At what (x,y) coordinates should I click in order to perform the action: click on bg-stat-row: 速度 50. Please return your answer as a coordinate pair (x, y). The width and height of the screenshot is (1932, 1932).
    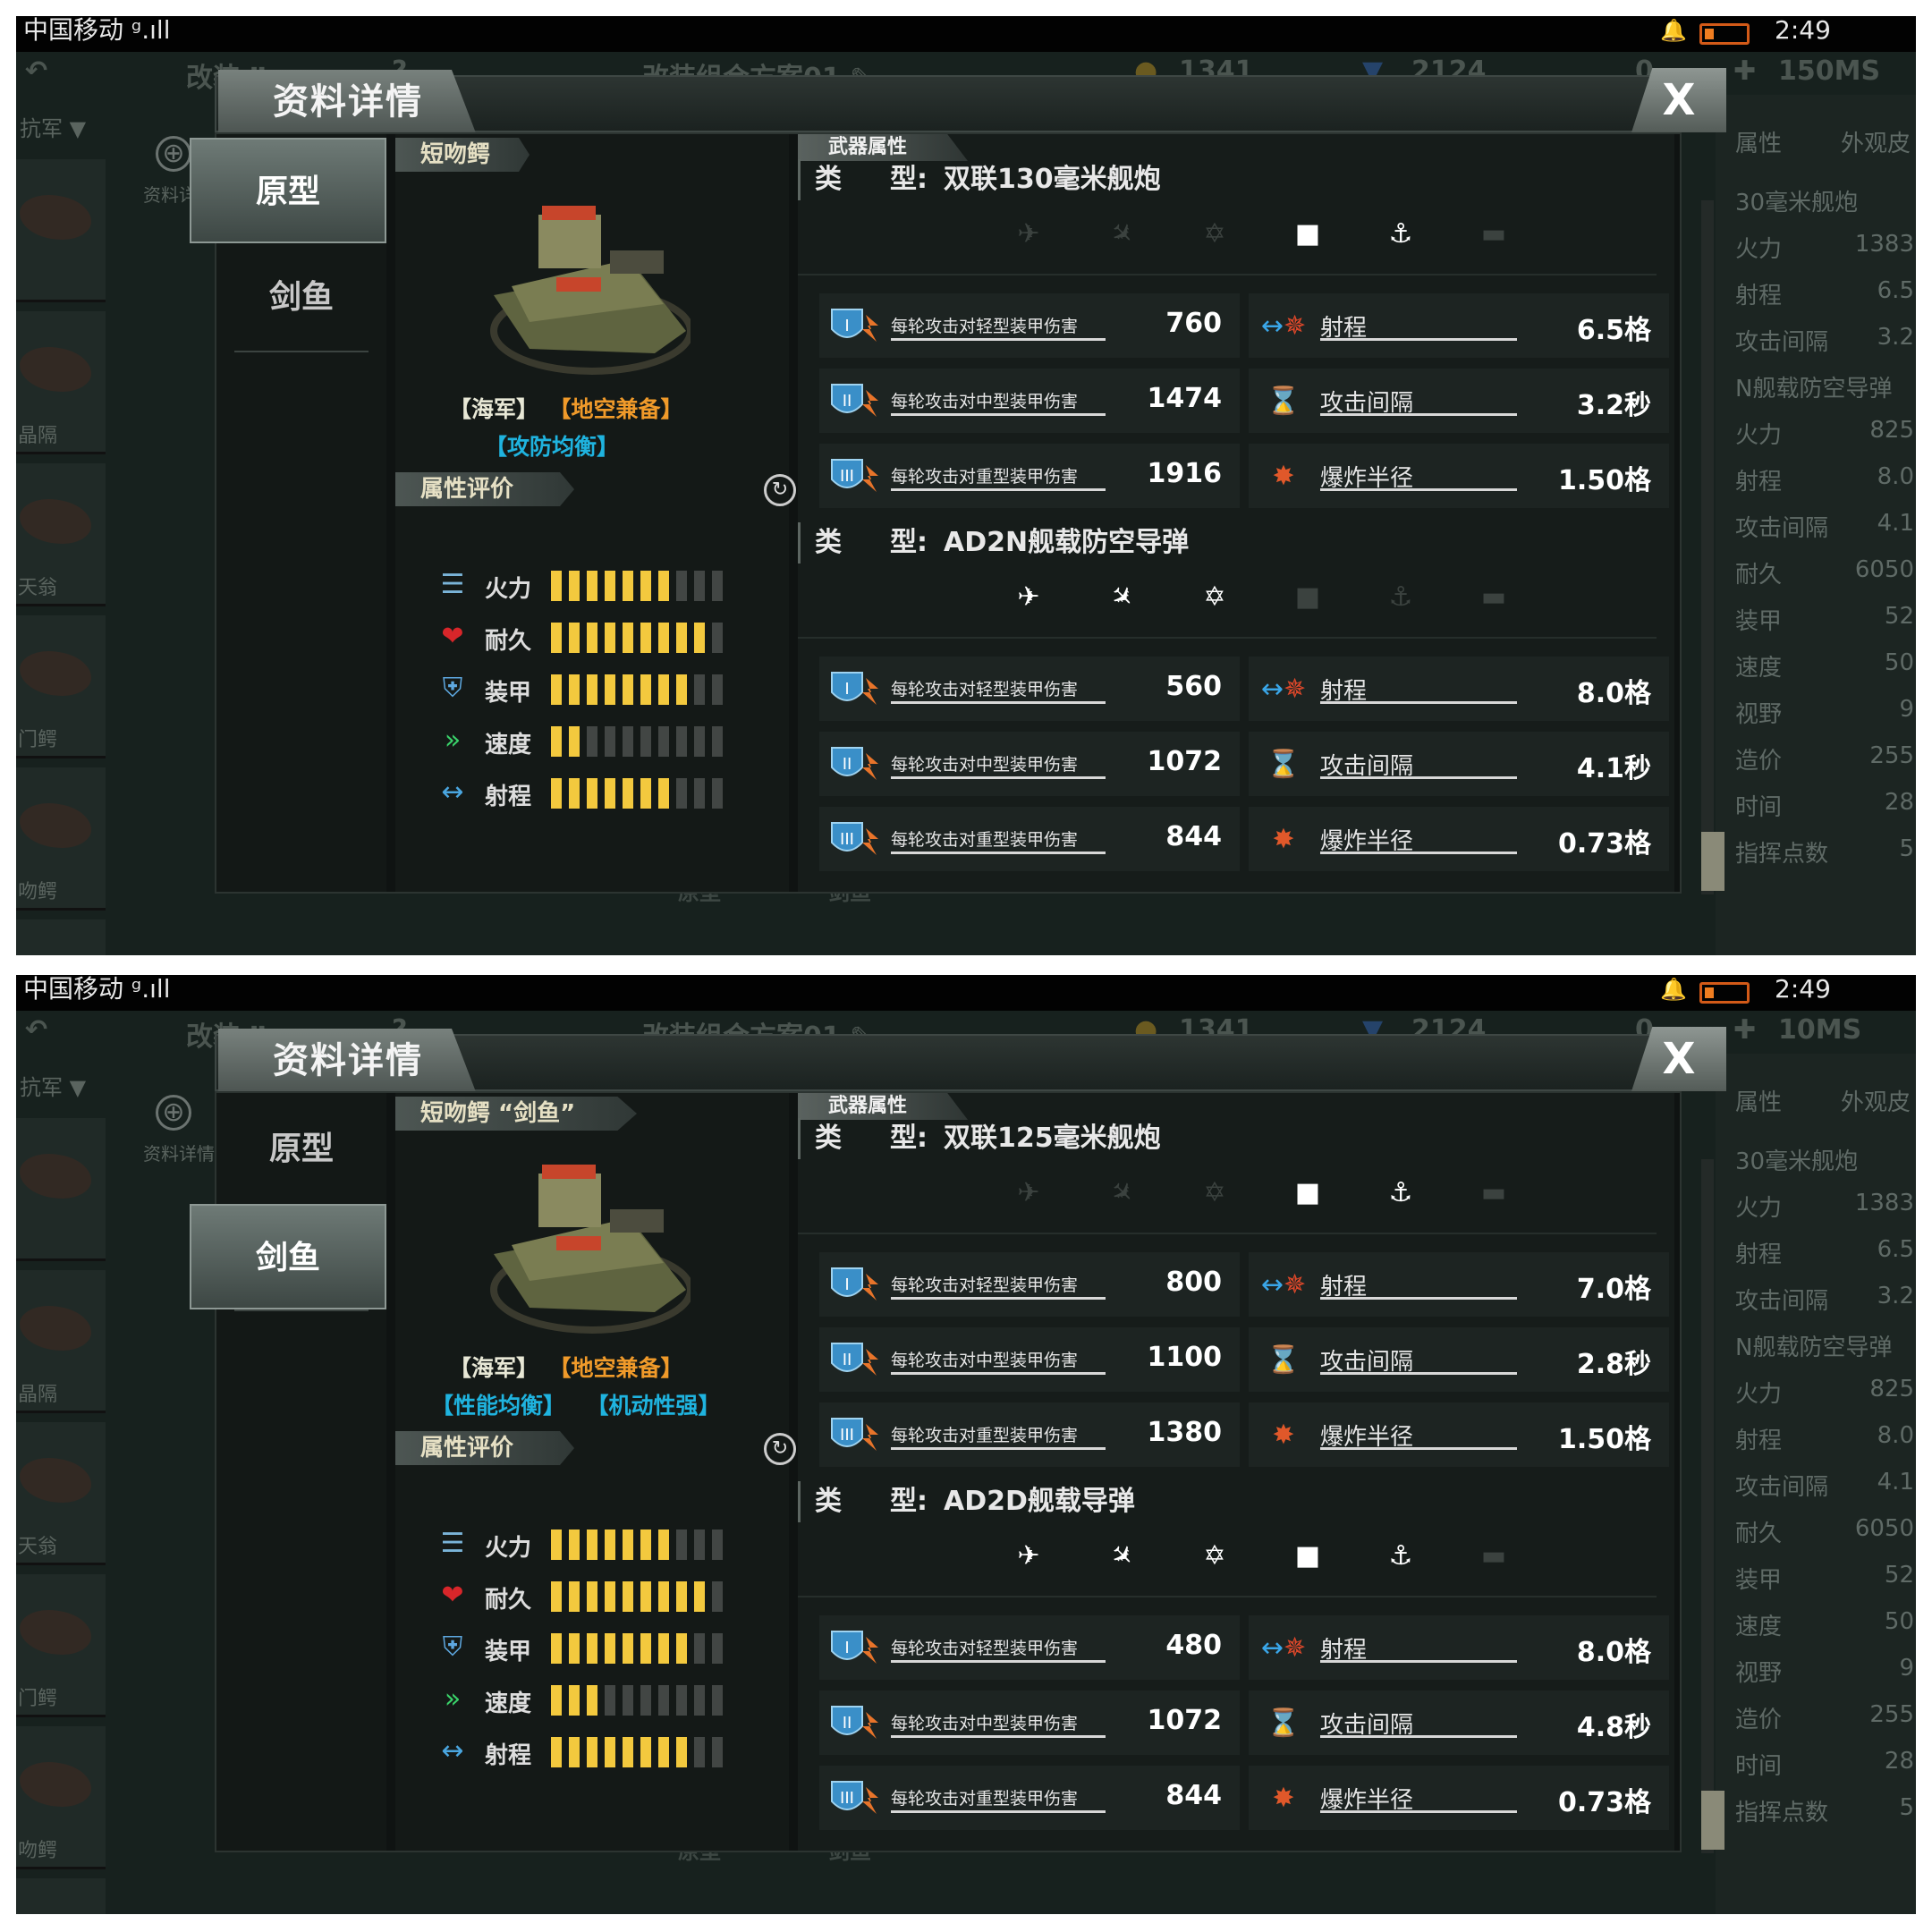
    Looking at the image, I should click on (1824, 665).